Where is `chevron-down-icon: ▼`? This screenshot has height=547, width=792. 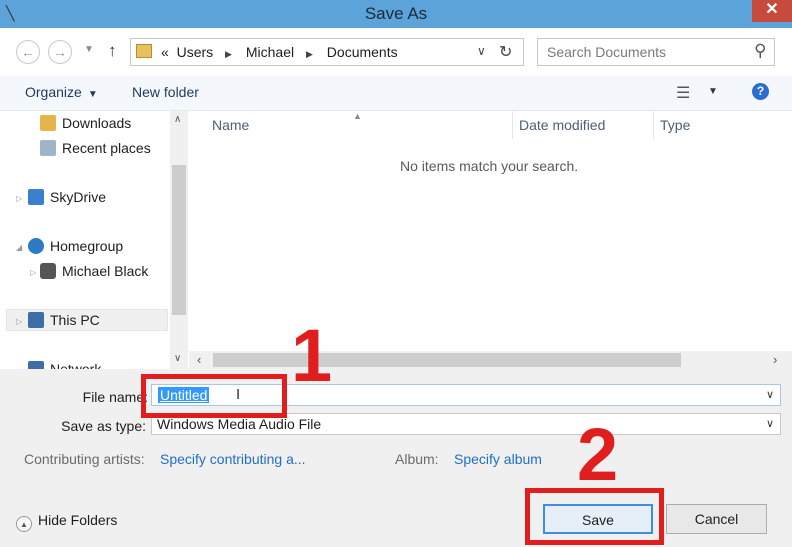
chevron-down-icon: ▼ is located at coordinates (92, 94).